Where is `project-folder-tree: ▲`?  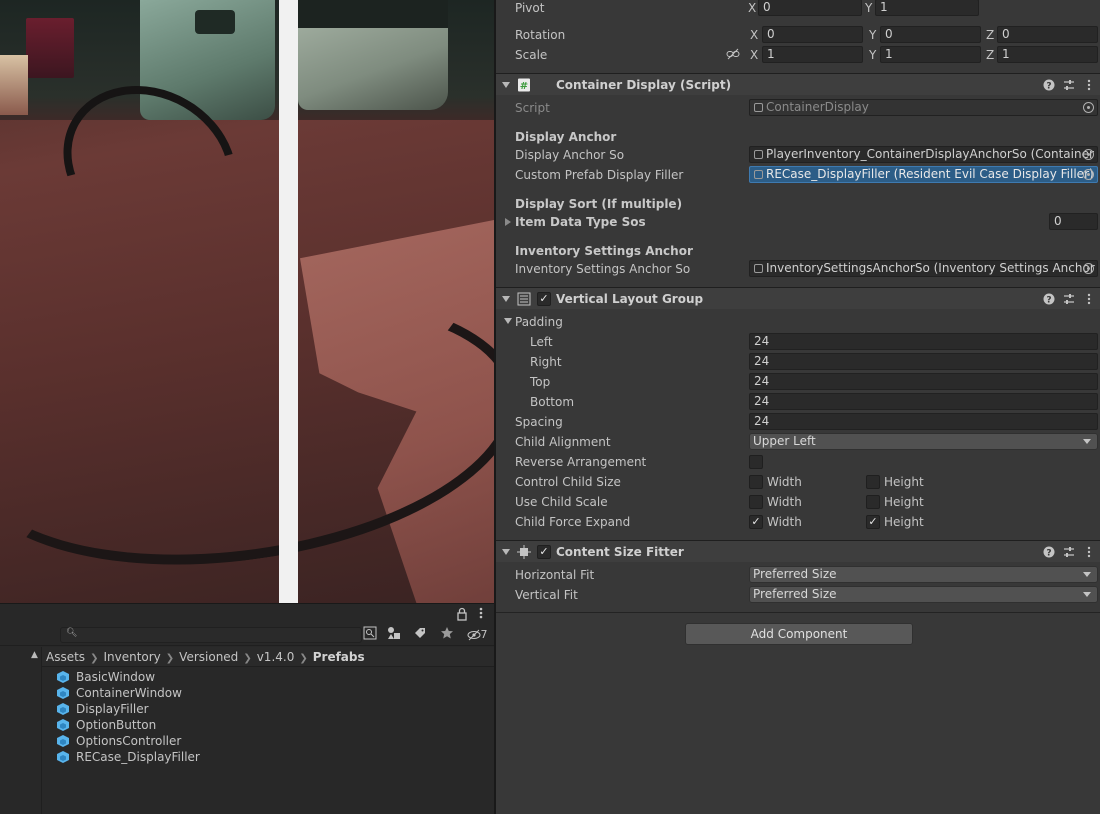 project-folder-tree: ▲ is located at coordinates (21, 730).